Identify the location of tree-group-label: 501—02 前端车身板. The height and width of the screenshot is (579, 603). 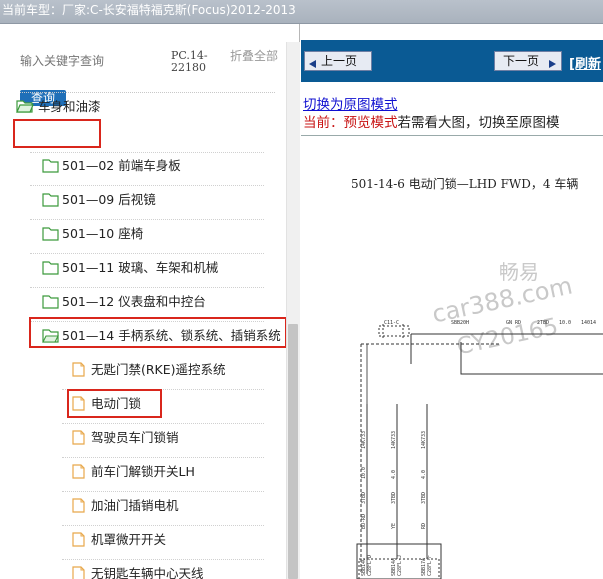
(121, 165).